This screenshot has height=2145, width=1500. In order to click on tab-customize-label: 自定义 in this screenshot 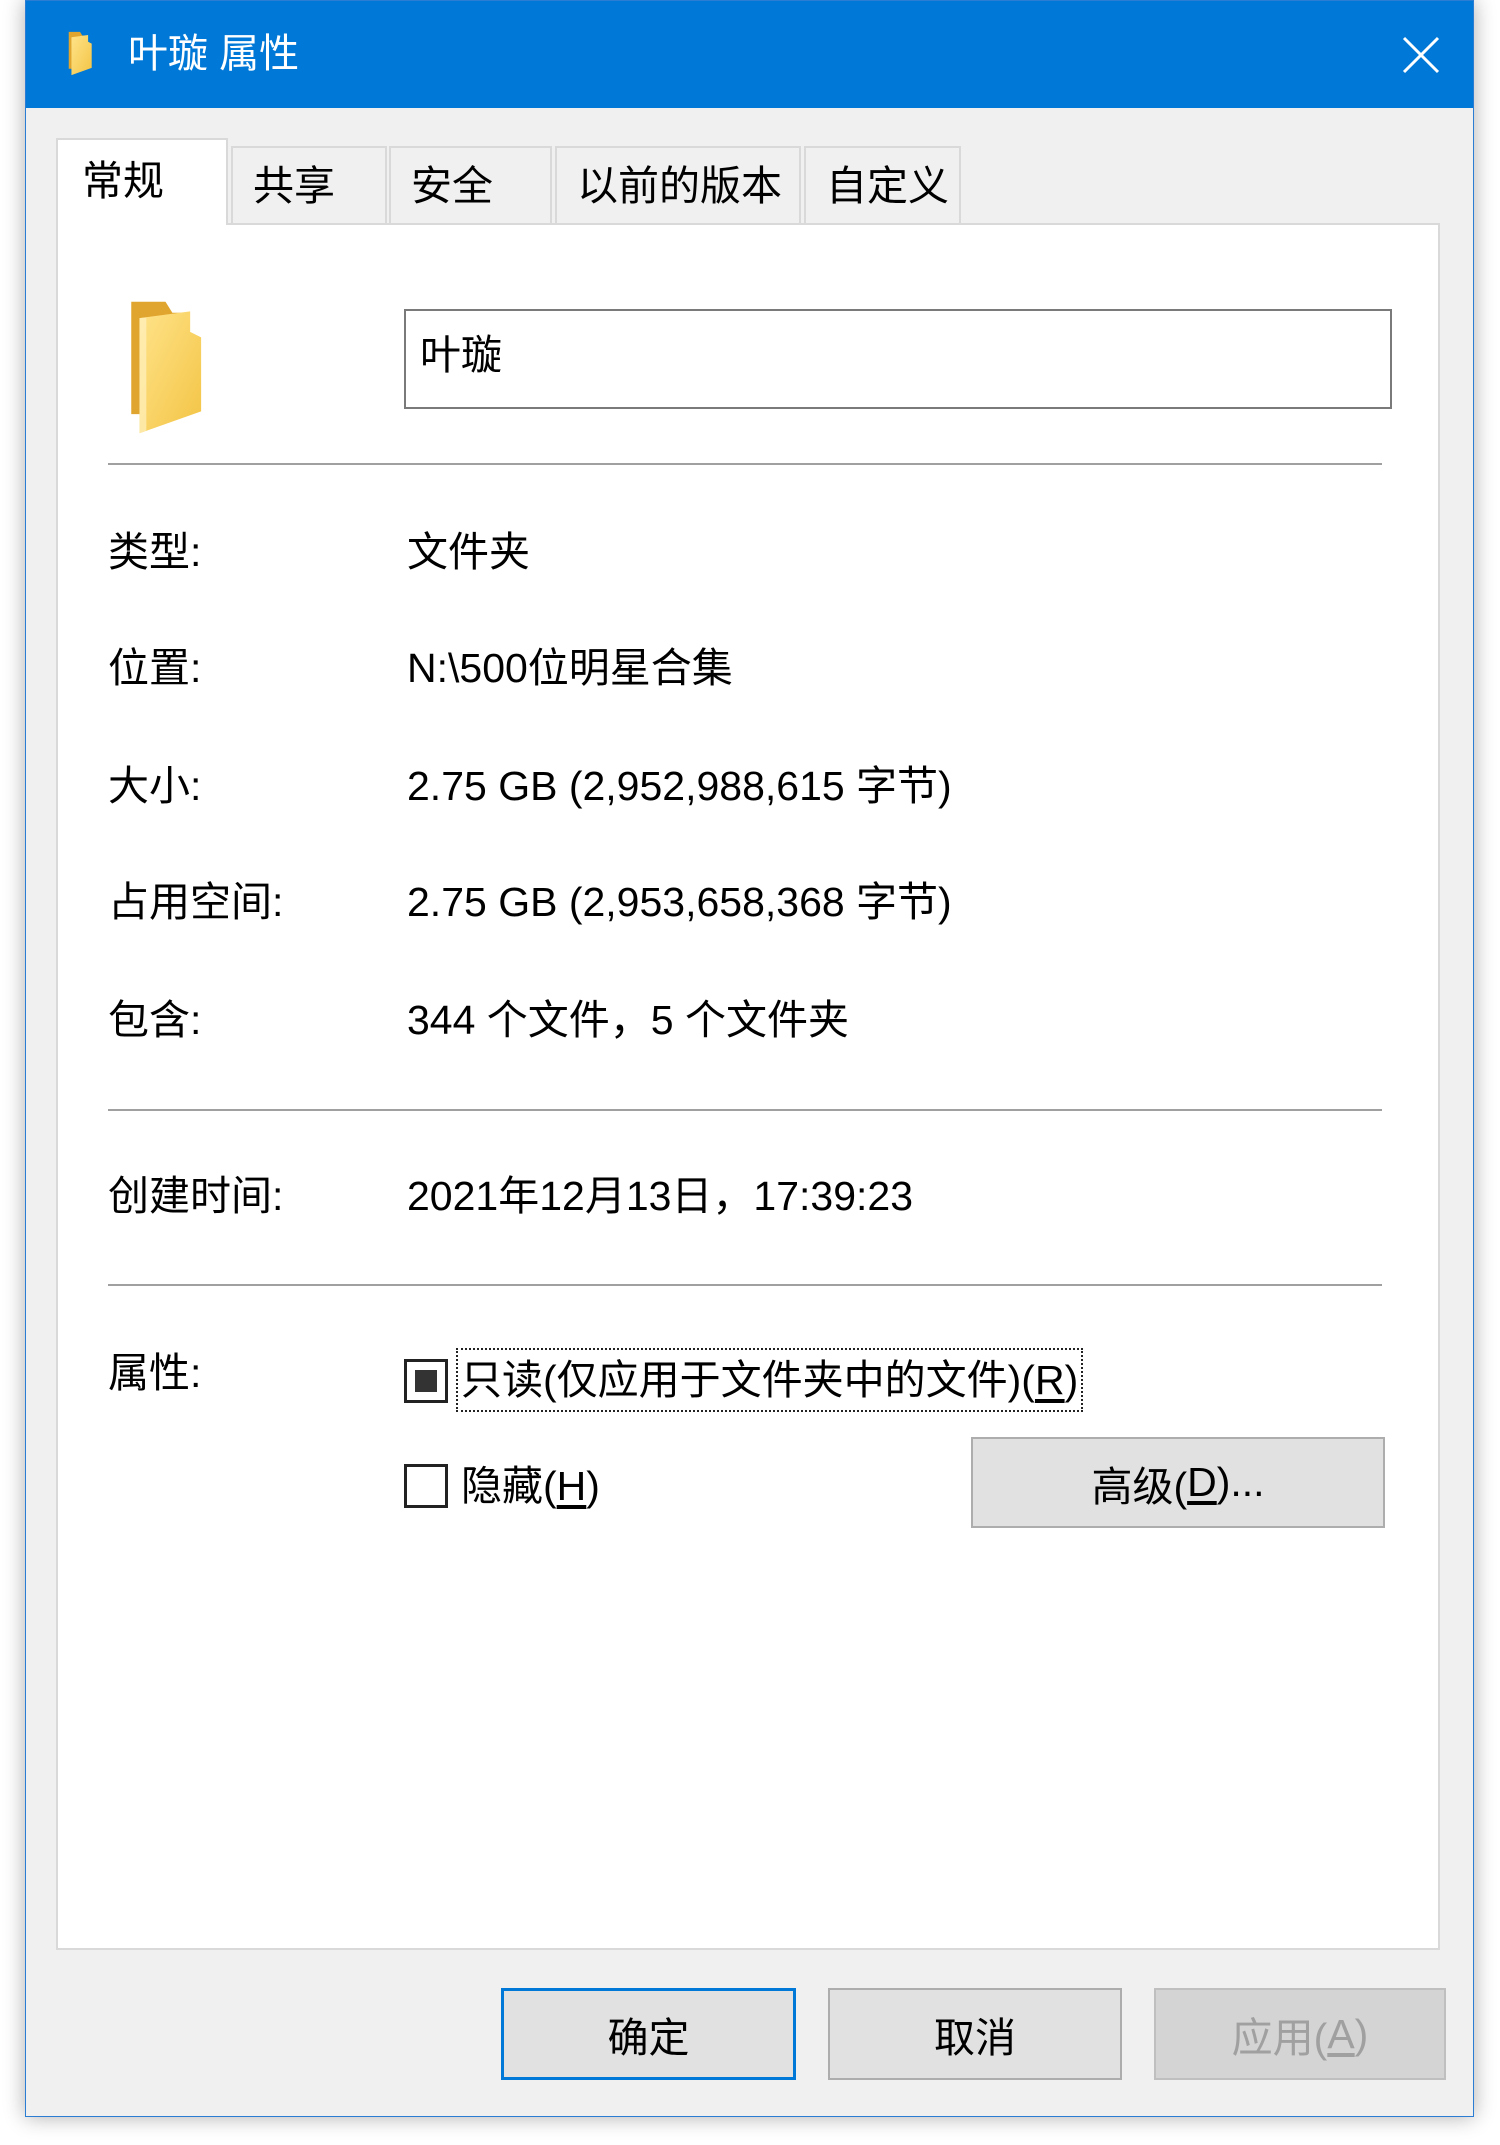, I will do `click(887, 186)`.